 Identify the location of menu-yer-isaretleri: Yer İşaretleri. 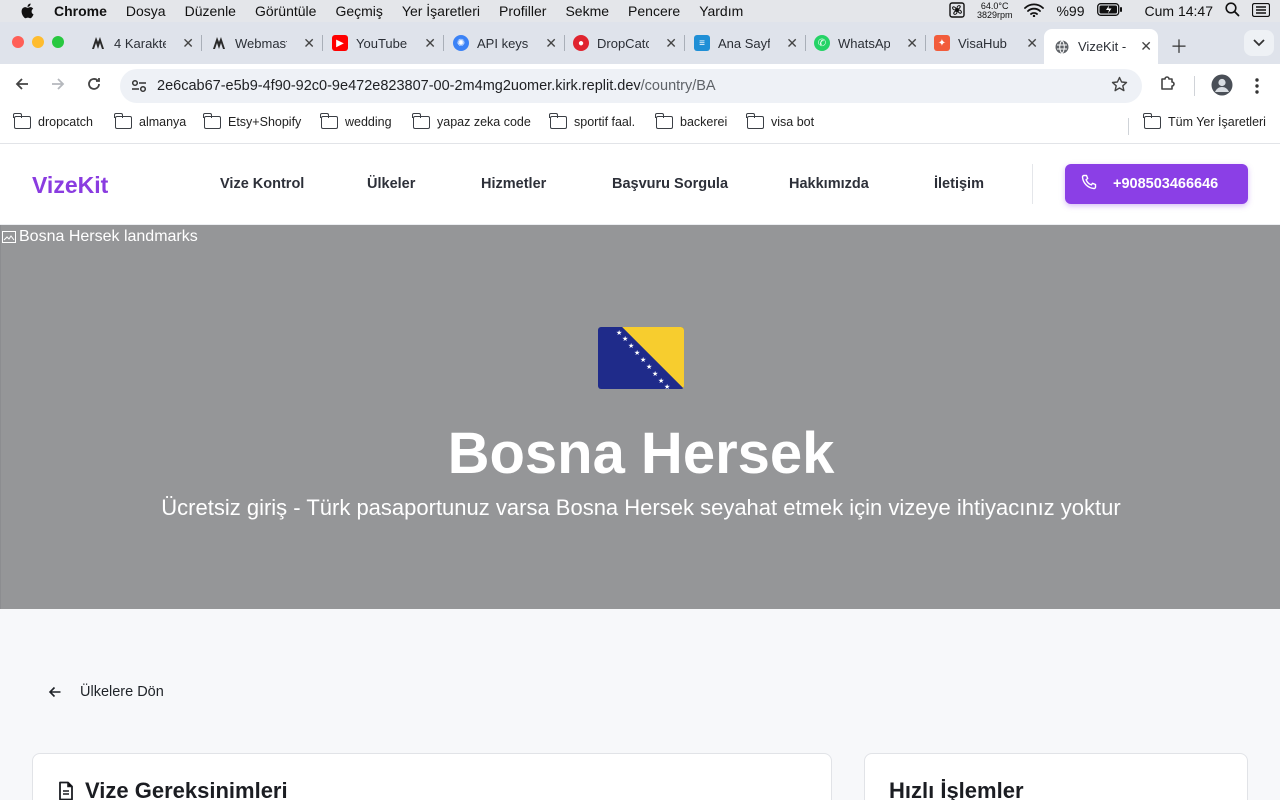
(441, 11).